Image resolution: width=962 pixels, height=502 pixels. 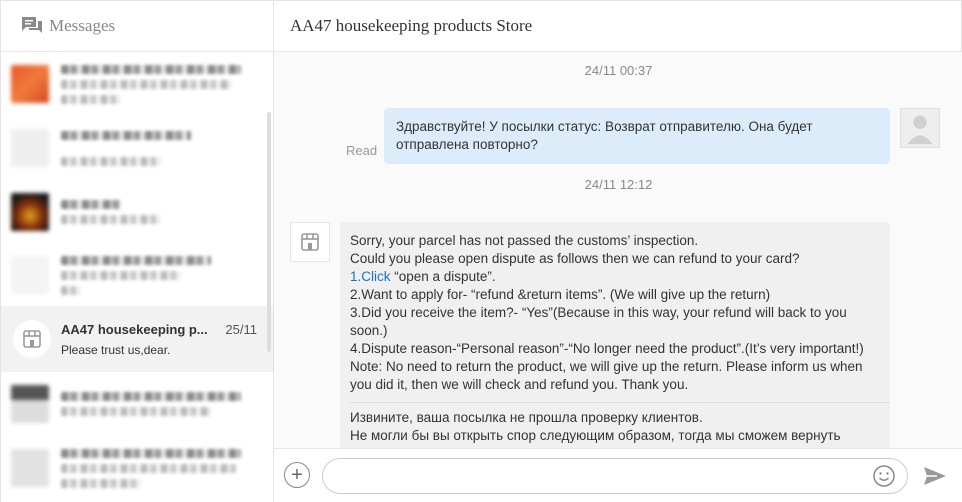 What do you see at coordinates (297, 475) in the screenshot?
I see `plus-circle-icon: +` at bounding box center [297, 475].